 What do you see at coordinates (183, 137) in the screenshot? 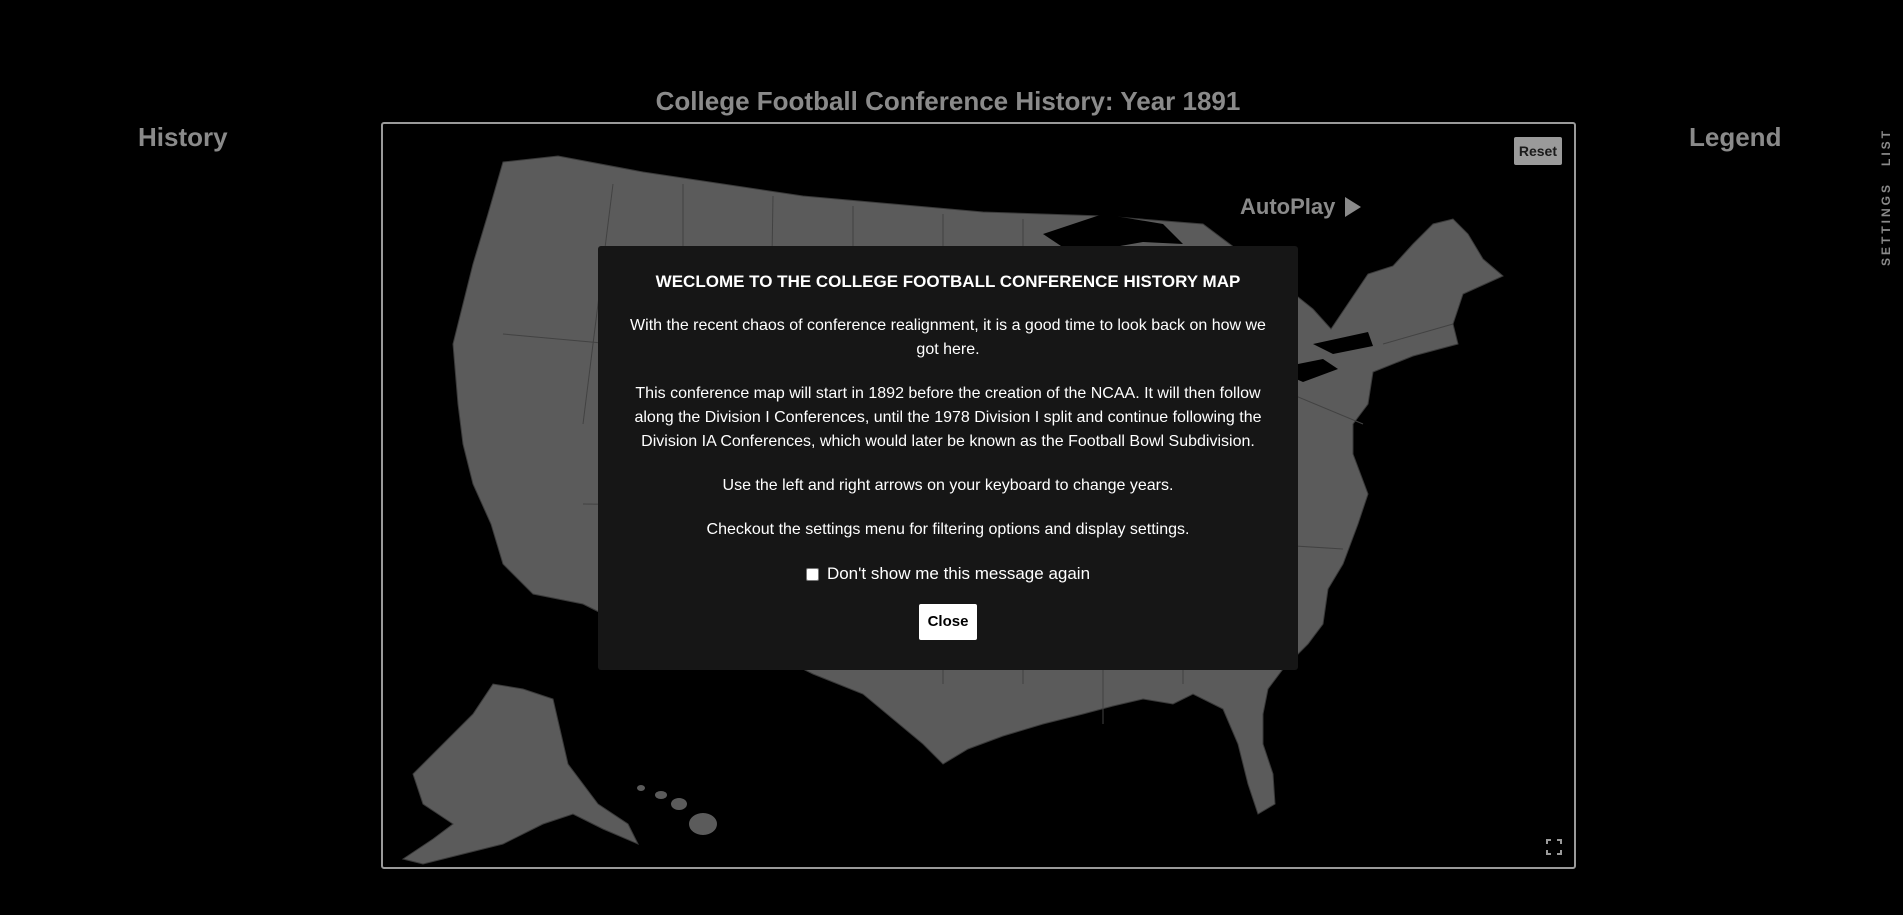
I see `history-heading: History` at bounding box center [183, 137].